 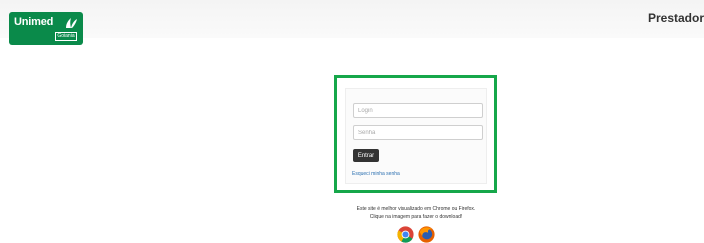 I want to click on browser-note-line2: Clique na imagem para fazer o download!, so click(x=416, y=217).